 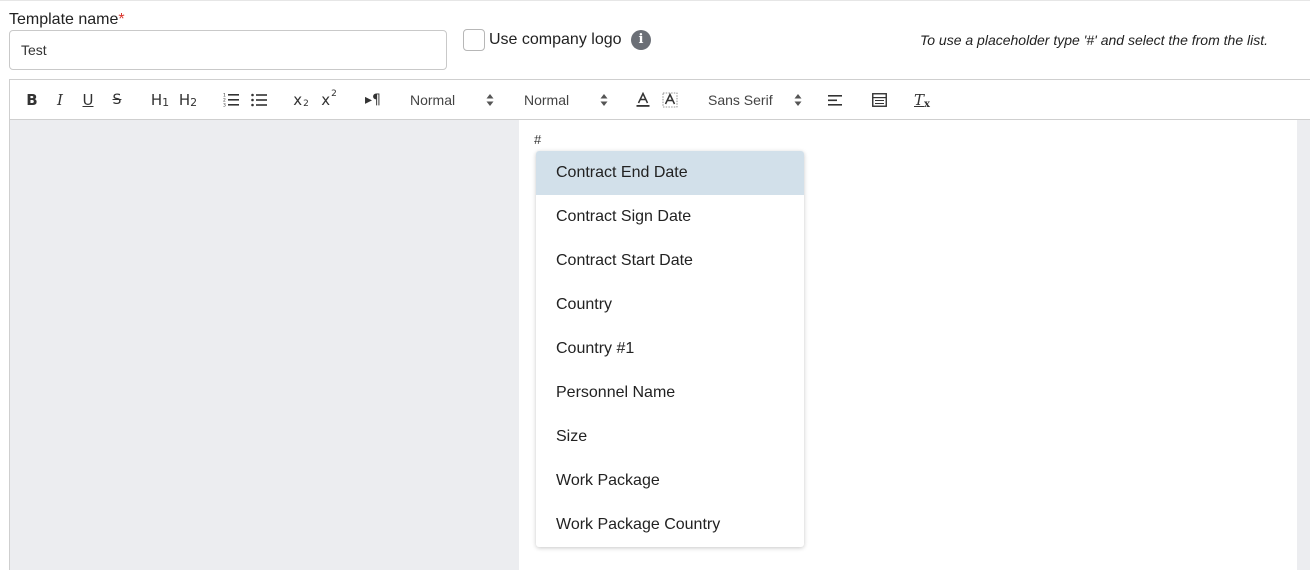 What do you see at coordinates (121, 19) in the screenshot?
I see `required-mark: *` at bounding box center [121, 19].